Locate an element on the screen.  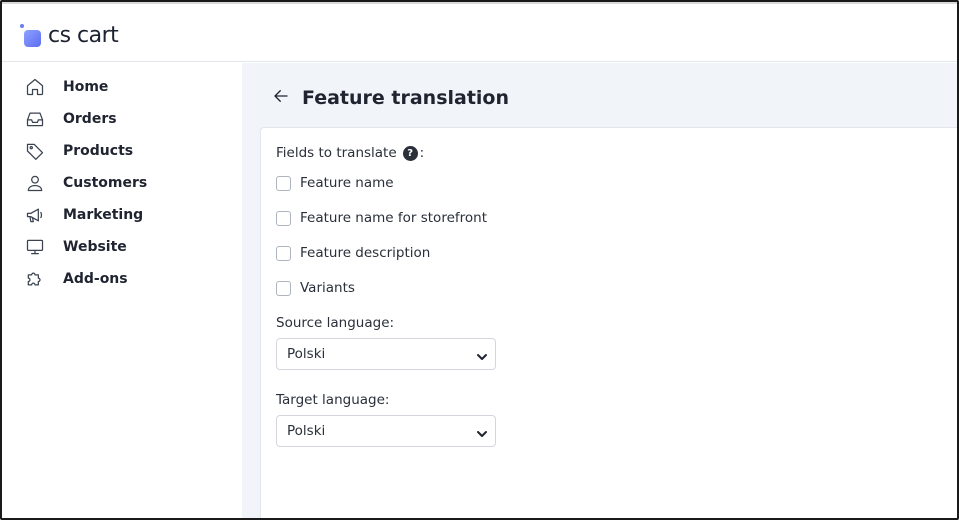
home-icon is located at coordinates (35, 87).